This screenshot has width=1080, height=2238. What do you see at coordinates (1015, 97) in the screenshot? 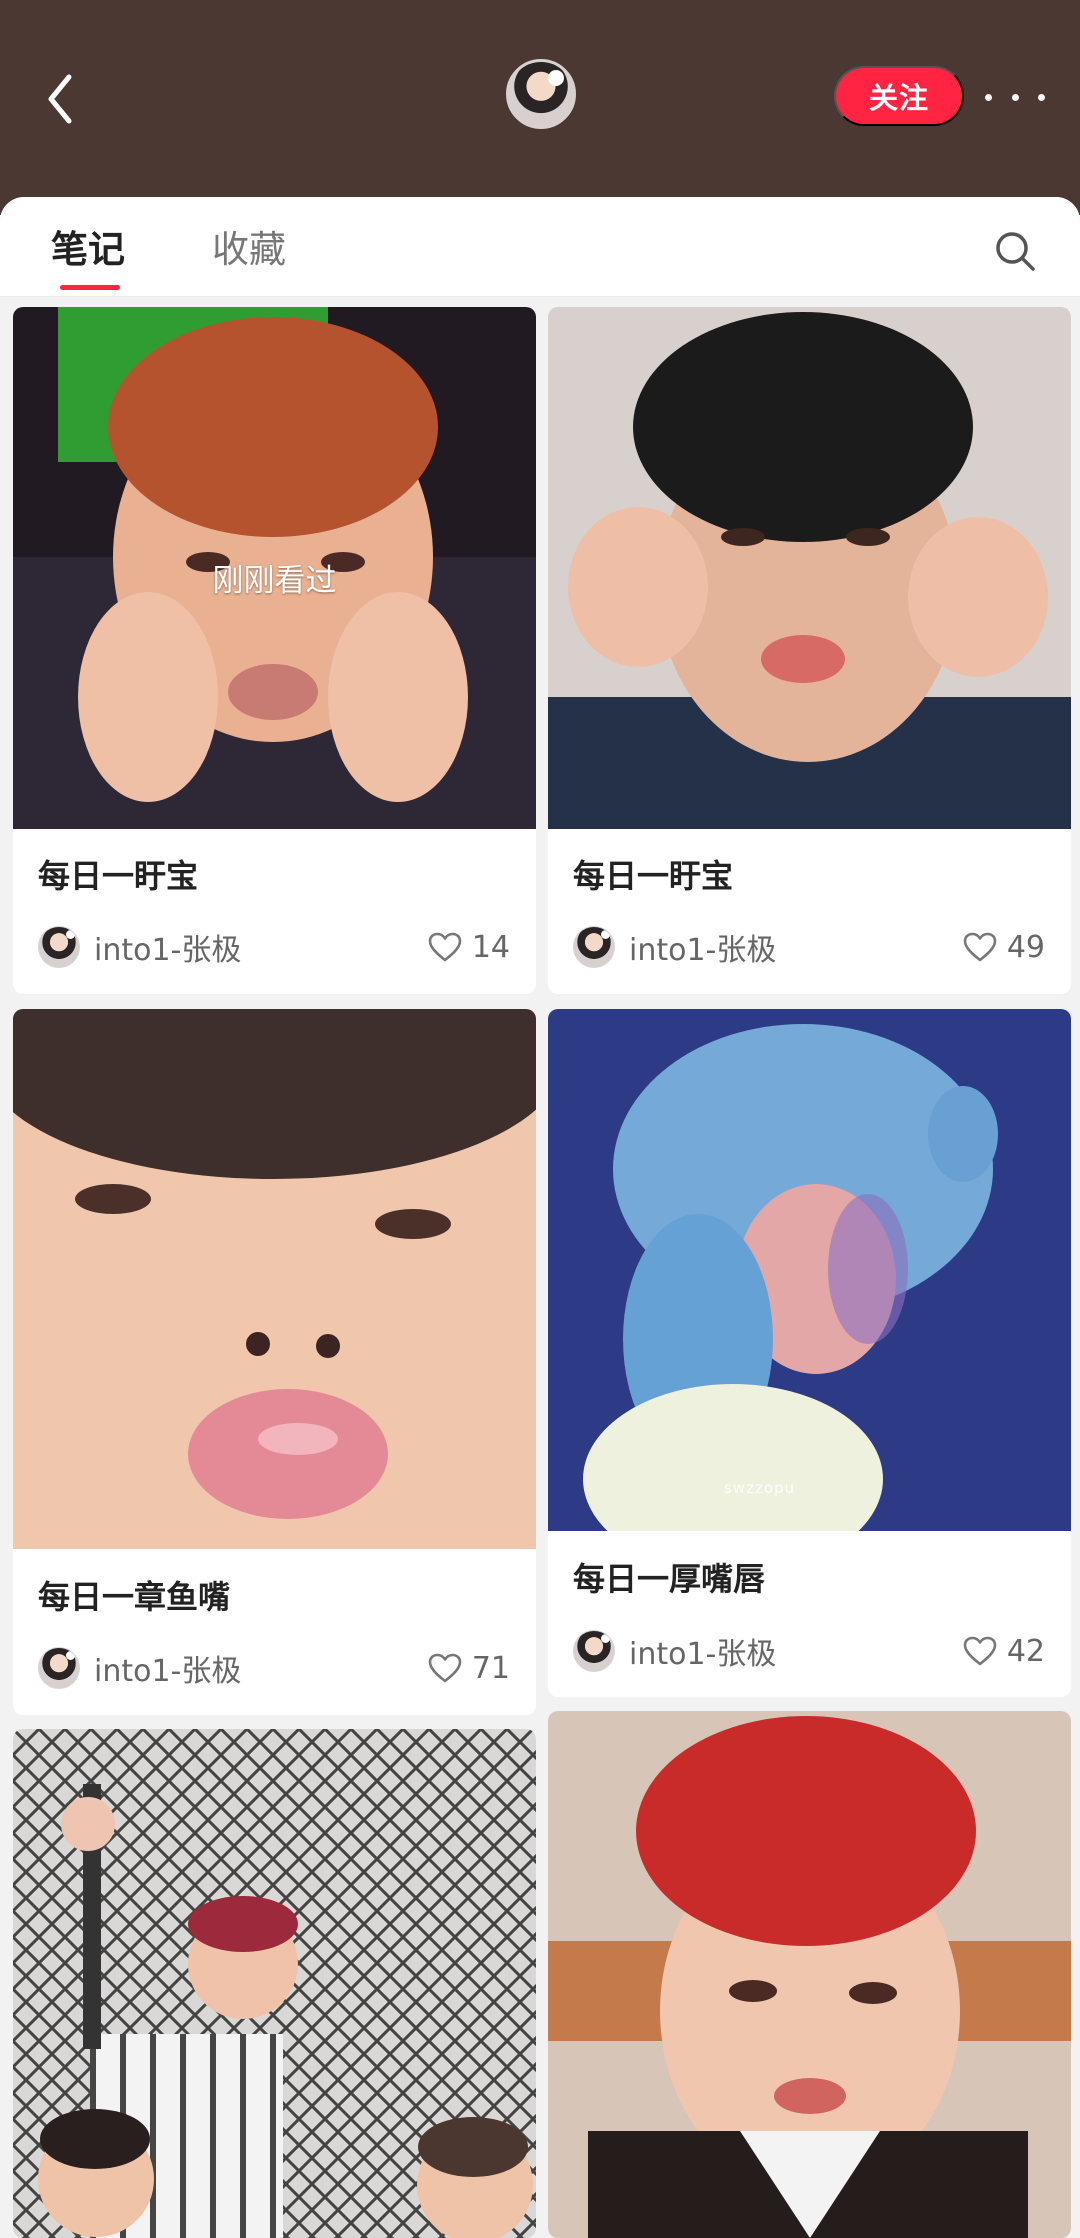
I see `more-button` at bounding box center [1015, 97].